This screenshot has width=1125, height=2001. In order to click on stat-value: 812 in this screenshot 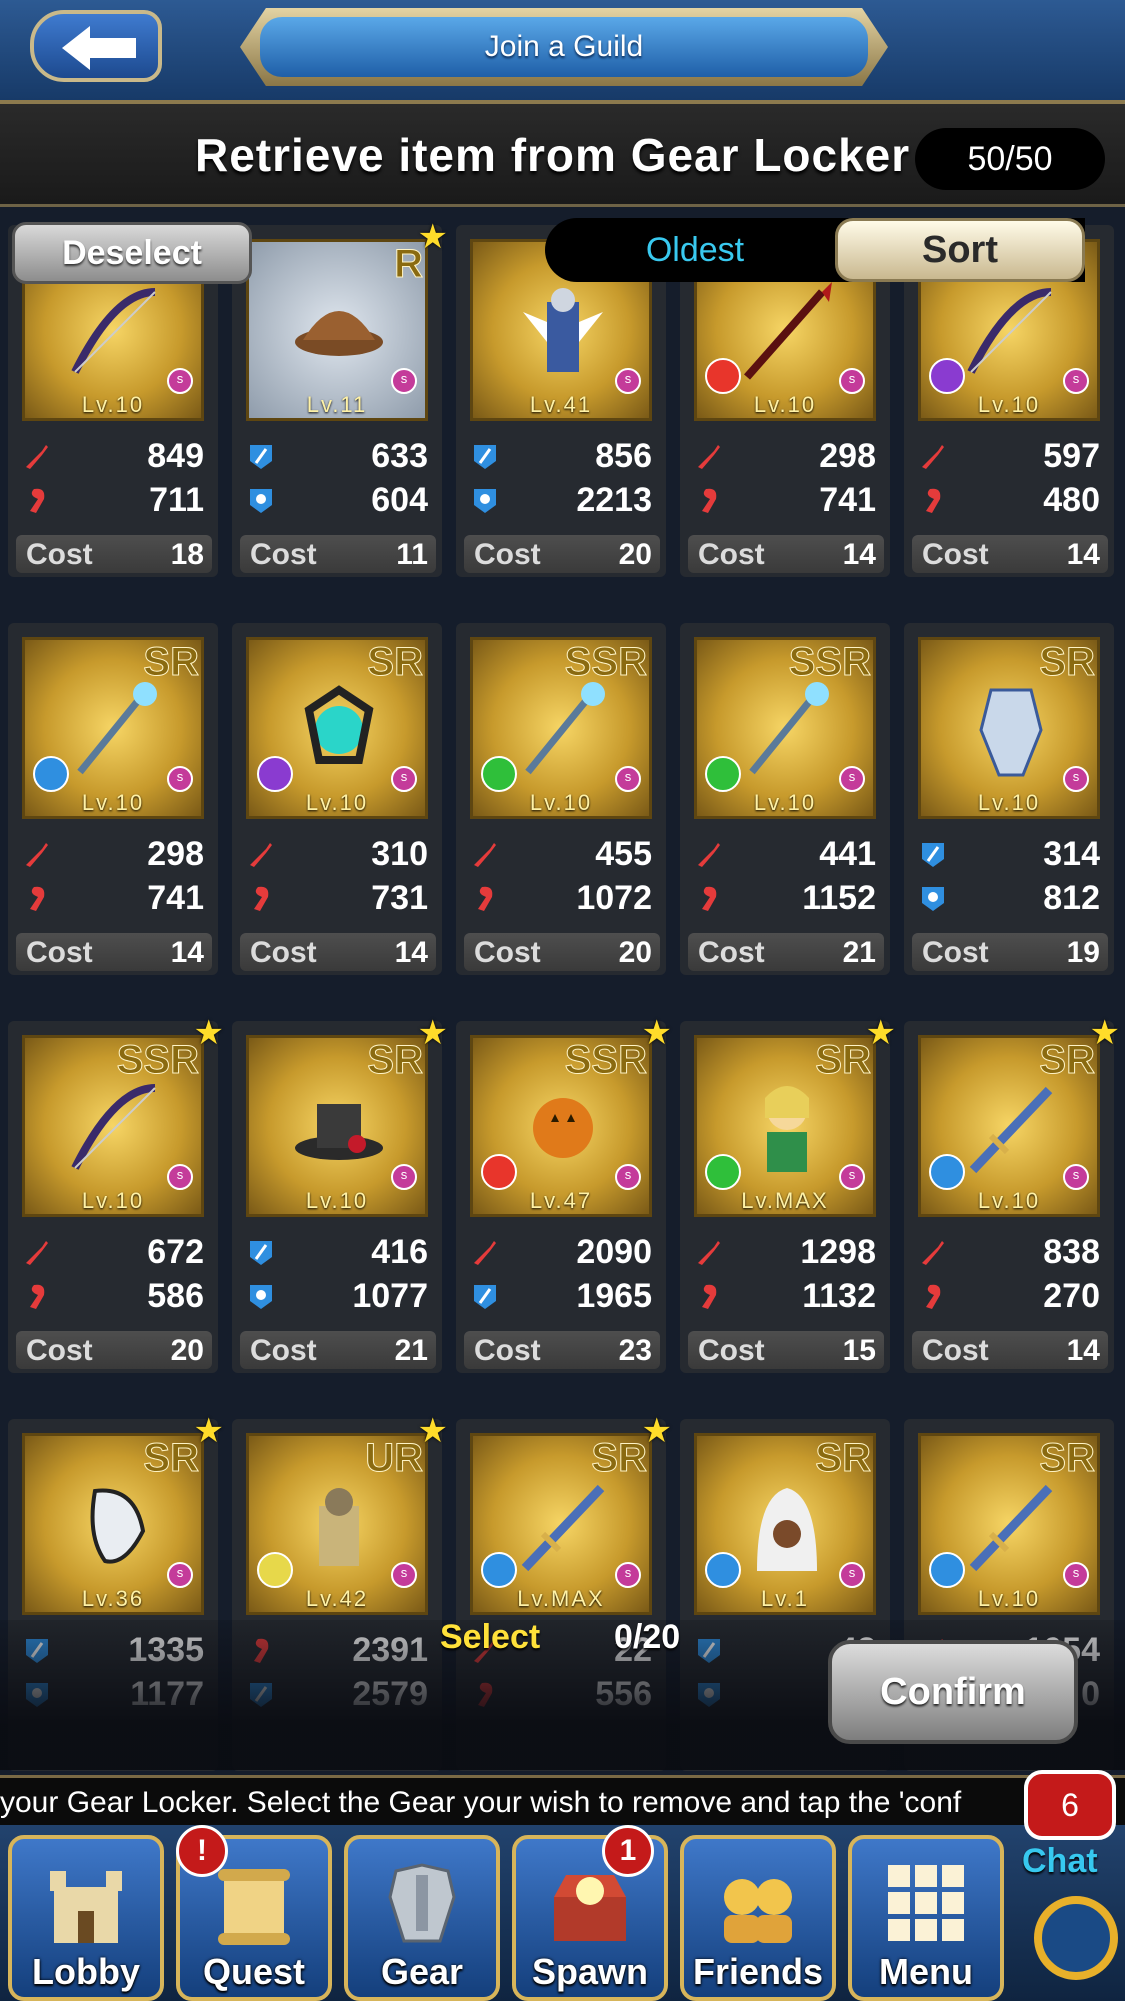, I will do `click(1071, 898)`.